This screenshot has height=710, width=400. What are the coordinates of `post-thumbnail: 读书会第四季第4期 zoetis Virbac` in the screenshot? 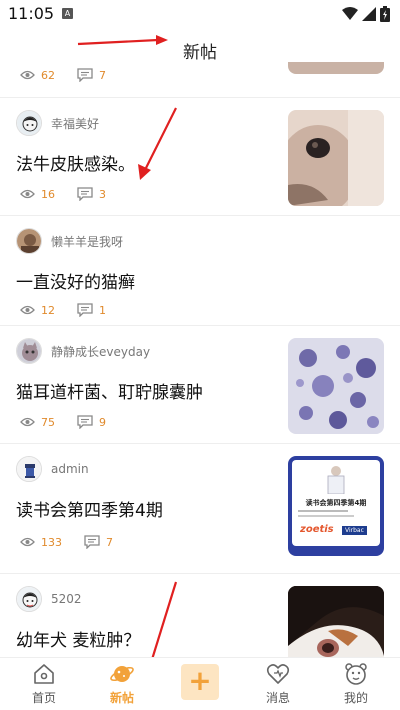 It's located at (336, 506).